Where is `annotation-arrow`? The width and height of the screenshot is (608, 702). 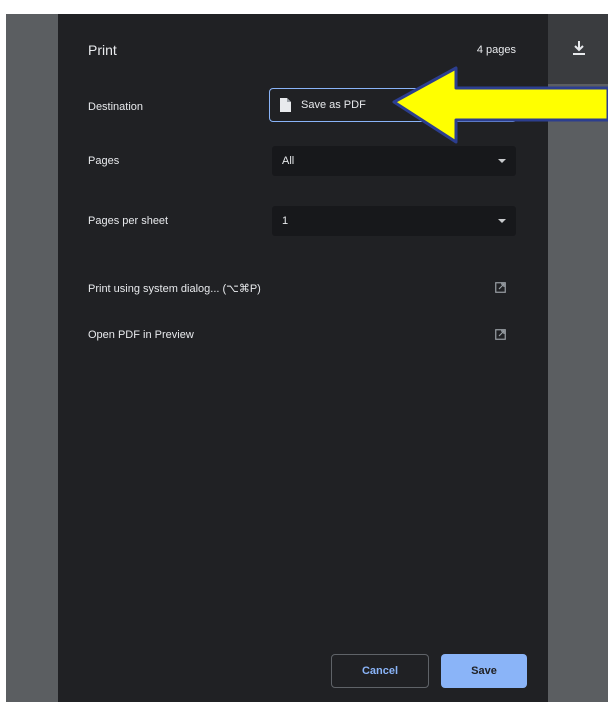 annotation-arrow is located at coordinates (500, 105).